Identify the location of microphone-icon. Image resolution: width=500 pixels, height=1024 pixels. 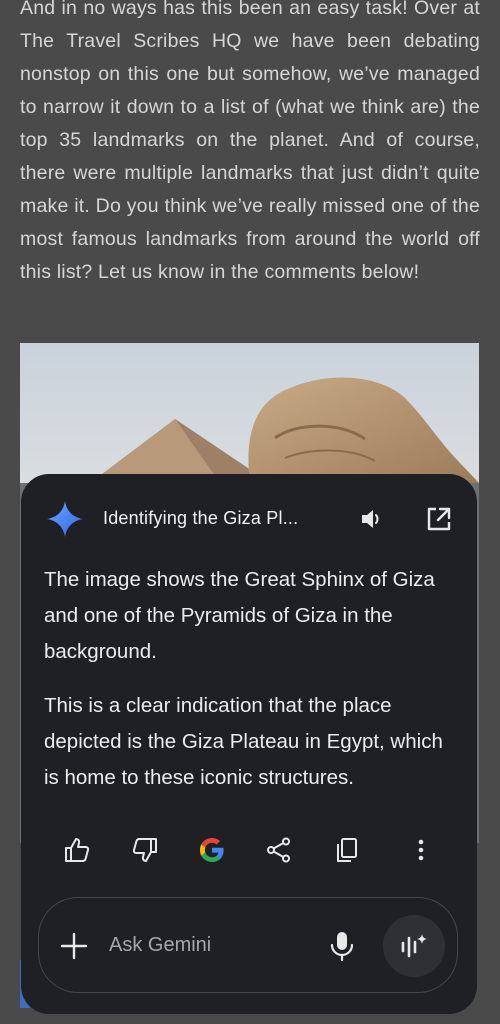
(342, 946).